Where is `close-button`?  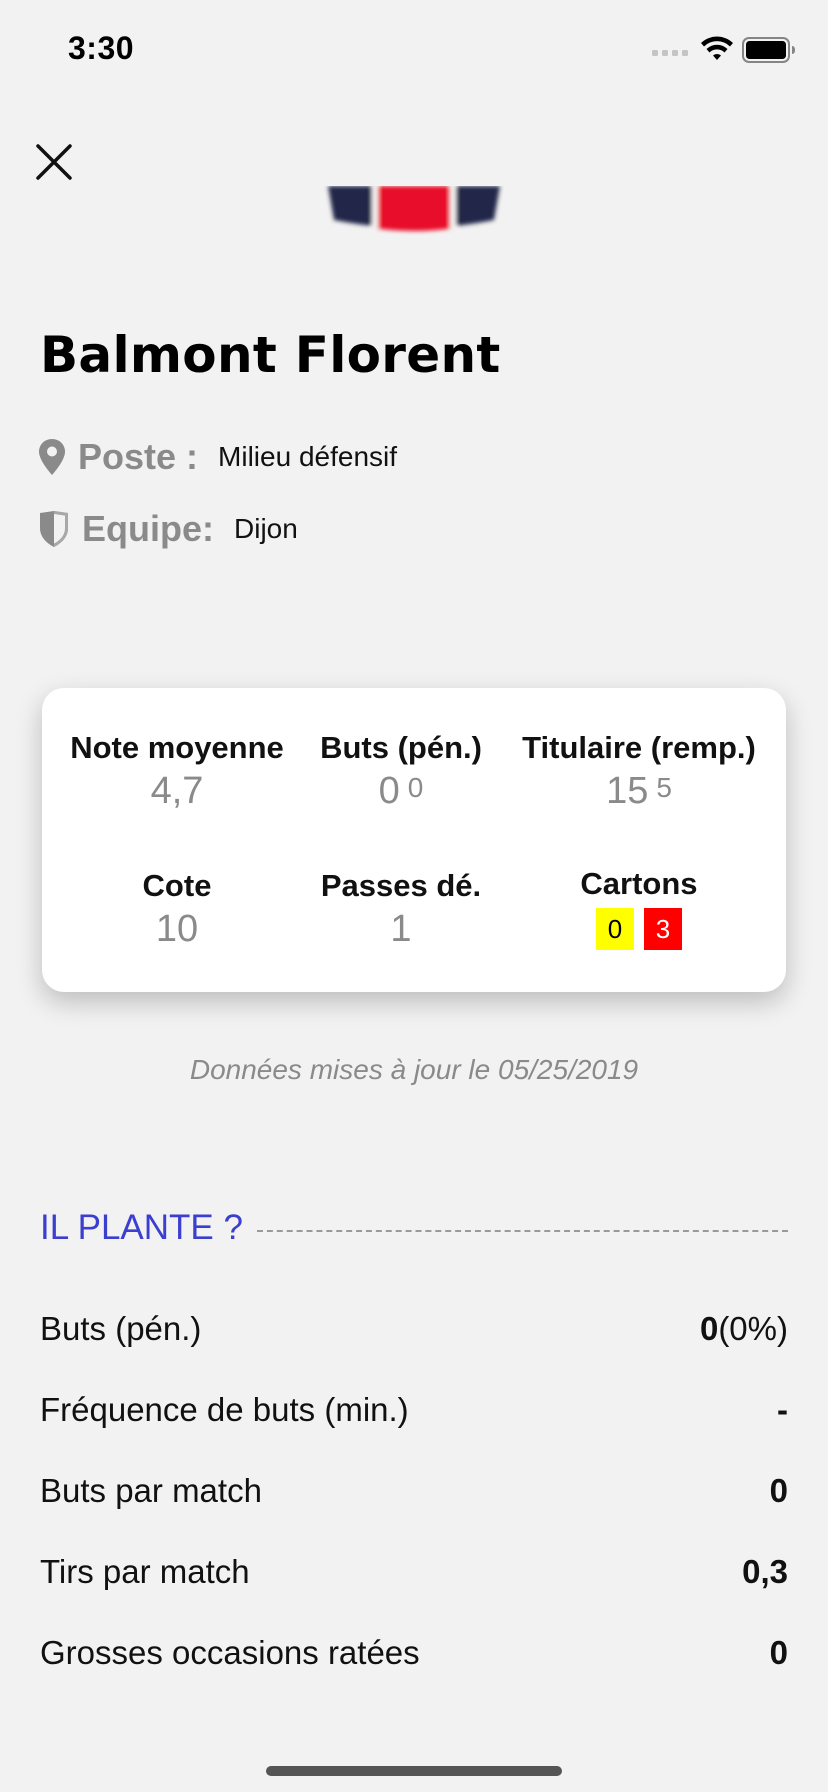 close-button is located at coordinates (54, 162).